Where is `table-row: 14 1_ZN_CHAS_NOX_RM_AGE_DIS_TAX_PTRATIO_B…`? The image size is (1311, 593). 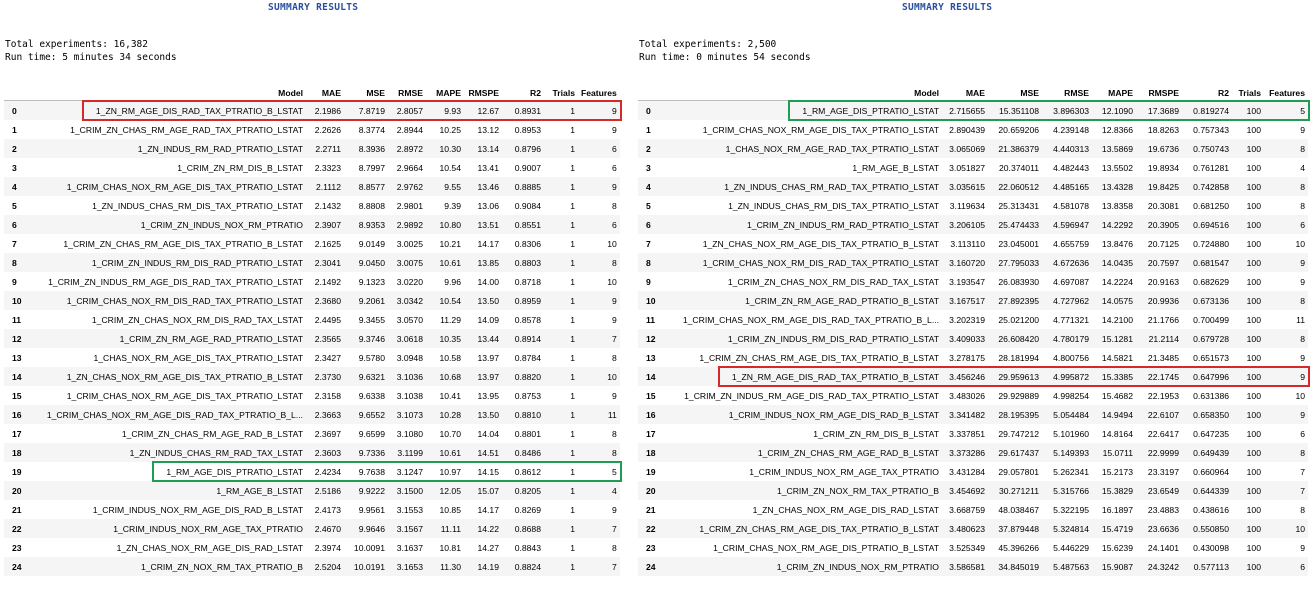
table-row: 14 1_ZN_CHAS_NOX_RM_AGE_DIS_TAX_PTRATIO_B… is located at coordinates (312, 376).